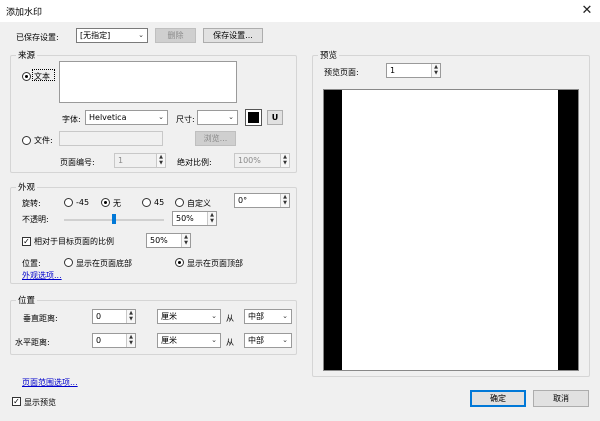 This screenshot has width=600, height=421. Describe the element at coordinates (215, 263) in the screenshot. I see `position-top-label: 显示在页面顶部` at that location.